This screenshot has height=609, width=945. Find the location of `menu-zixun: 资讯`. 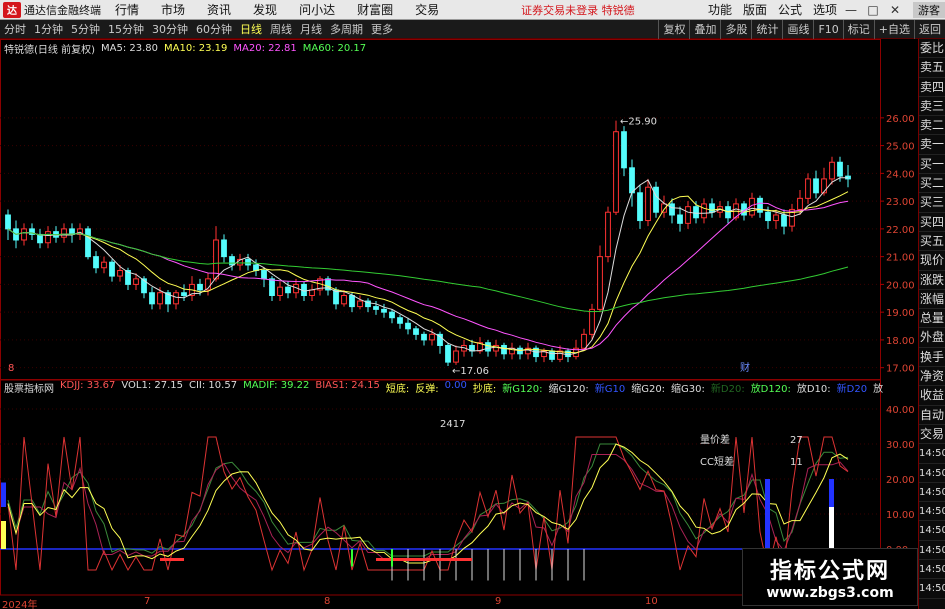

menu-zixun: 资讯 is located at coordinates (219, 9).